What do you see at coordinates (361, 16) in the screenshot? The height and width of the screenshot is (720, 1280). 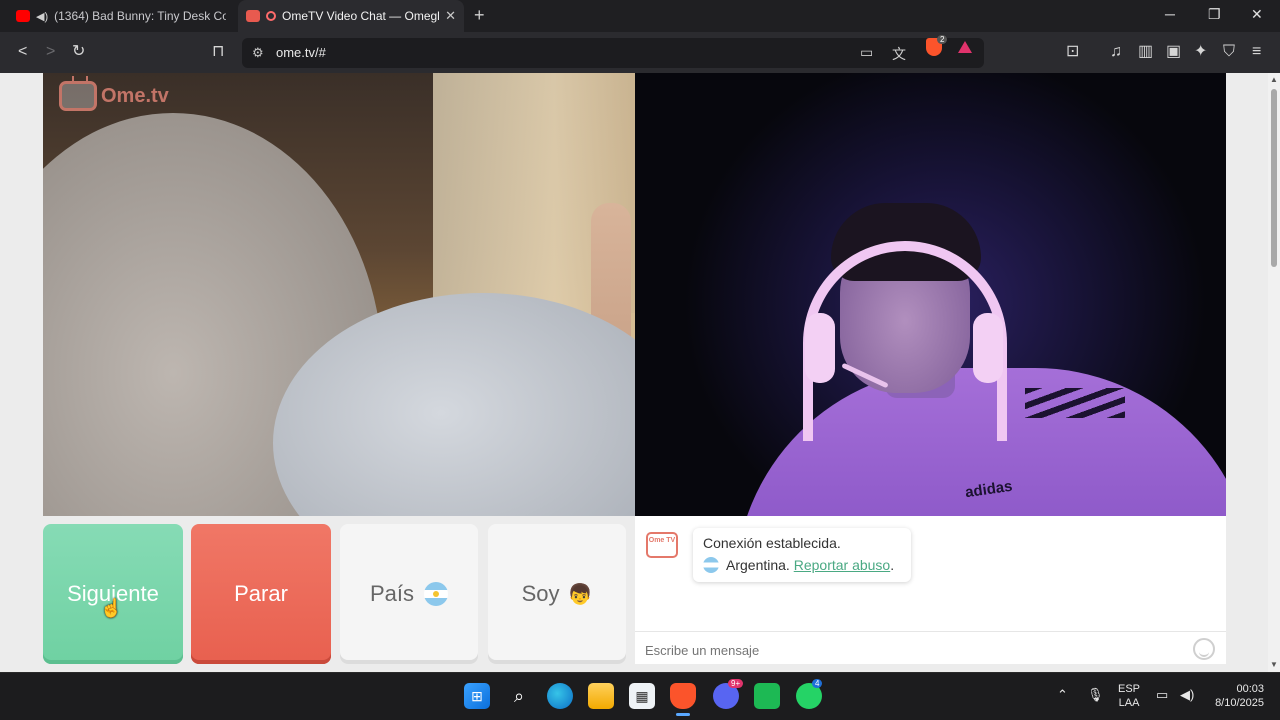 I see `tab-title: OmeTV Video Chat — Omegl` at bounding box center [361, 16].